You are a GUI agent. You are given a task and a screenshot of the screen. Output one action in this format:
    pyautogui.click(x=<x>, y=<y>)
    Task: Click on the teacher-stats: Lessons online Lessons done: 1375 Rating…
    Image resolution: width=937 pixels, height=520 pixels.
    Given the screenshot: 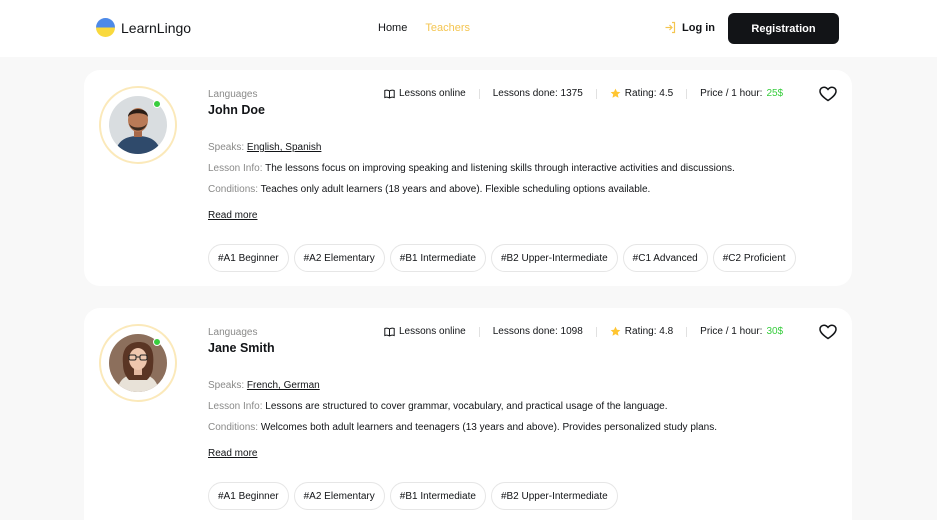 What is the action you would take?
    pyautogui.click(x=583, y=93)
    